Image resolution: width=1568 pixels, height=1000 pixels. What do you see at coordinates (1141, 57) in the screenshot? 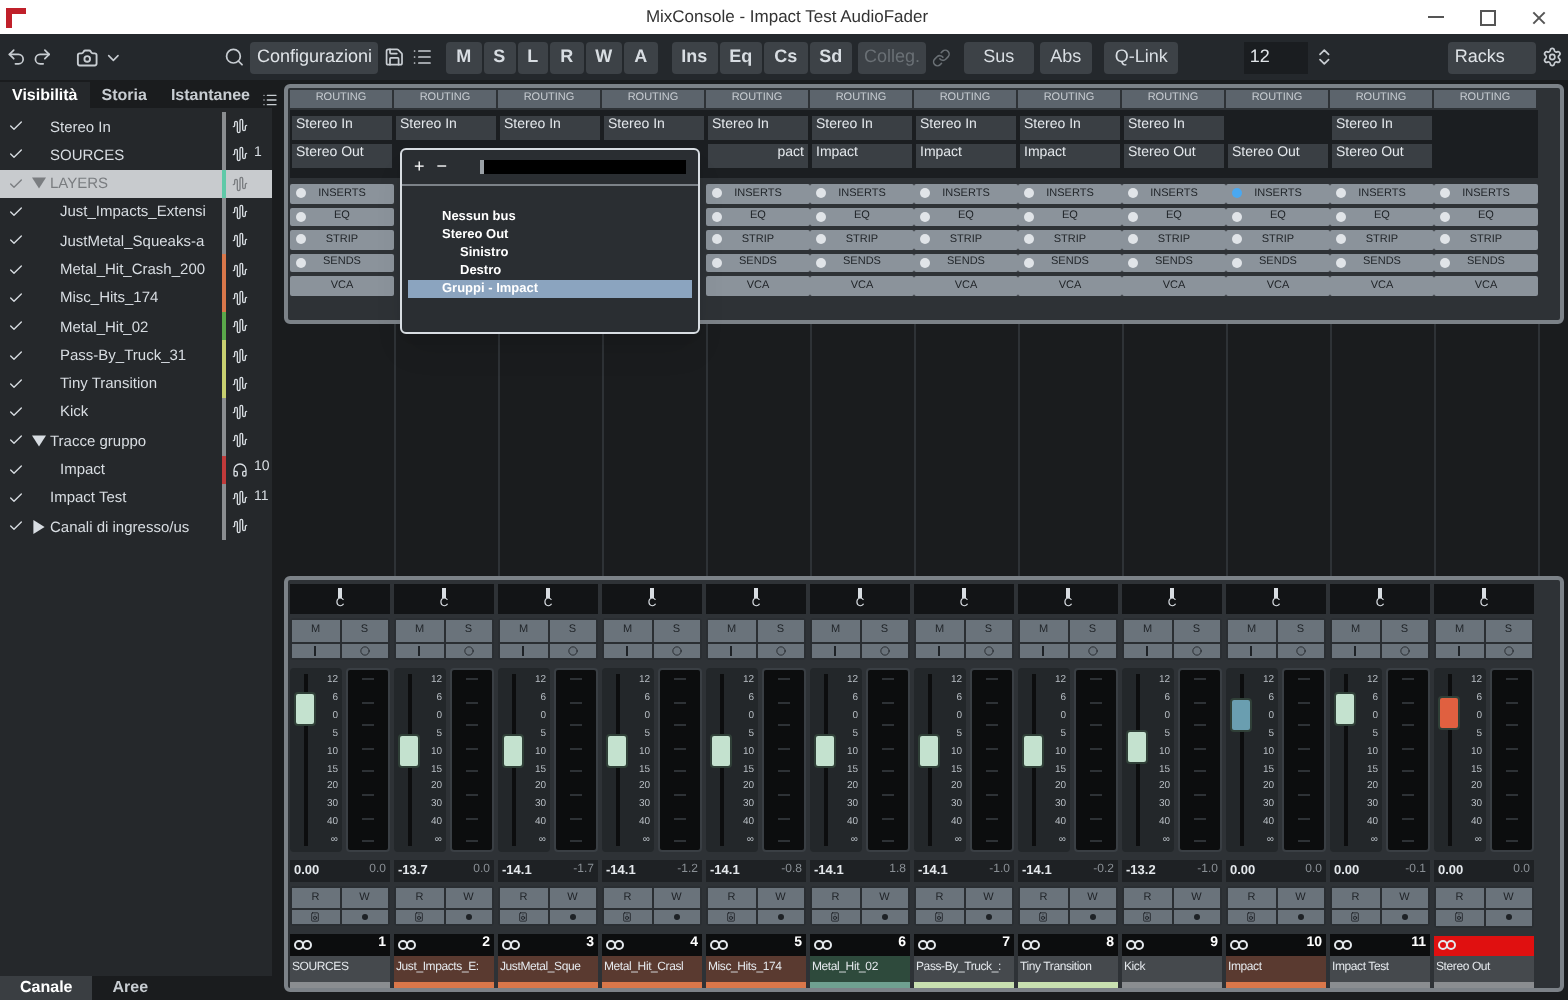
I see `qlink-button: Q-Link` at bounding box center [1141, 57].